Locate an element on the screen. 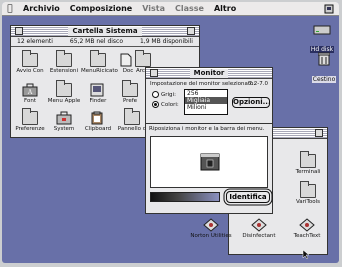  free-space: 1,9 MB disponibili is located at coordinates (166, 41).